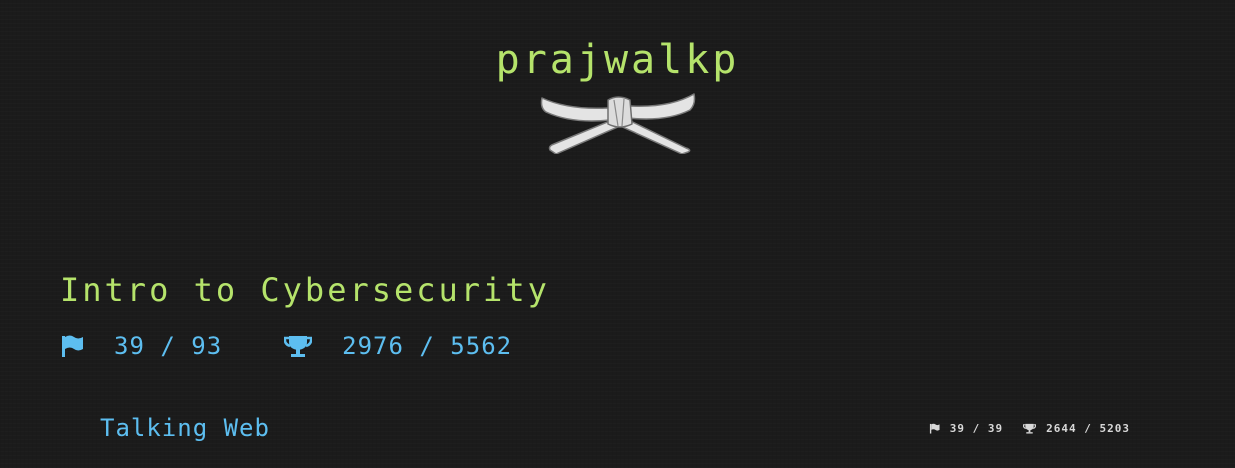 This screenshot has width=1235, height=468. Describe the element at coordinates (617, 60) in the screenshot. I see `username: prajwalkp` at that location.